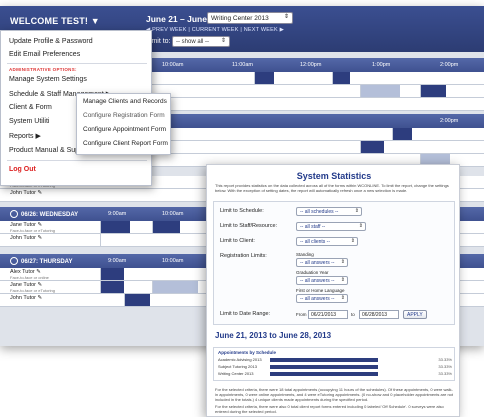 Image resolution: width=484 pixels, height=417 pixels. I want to click on menu-edit-email: Edit Email Preferences, so click(44, 54).